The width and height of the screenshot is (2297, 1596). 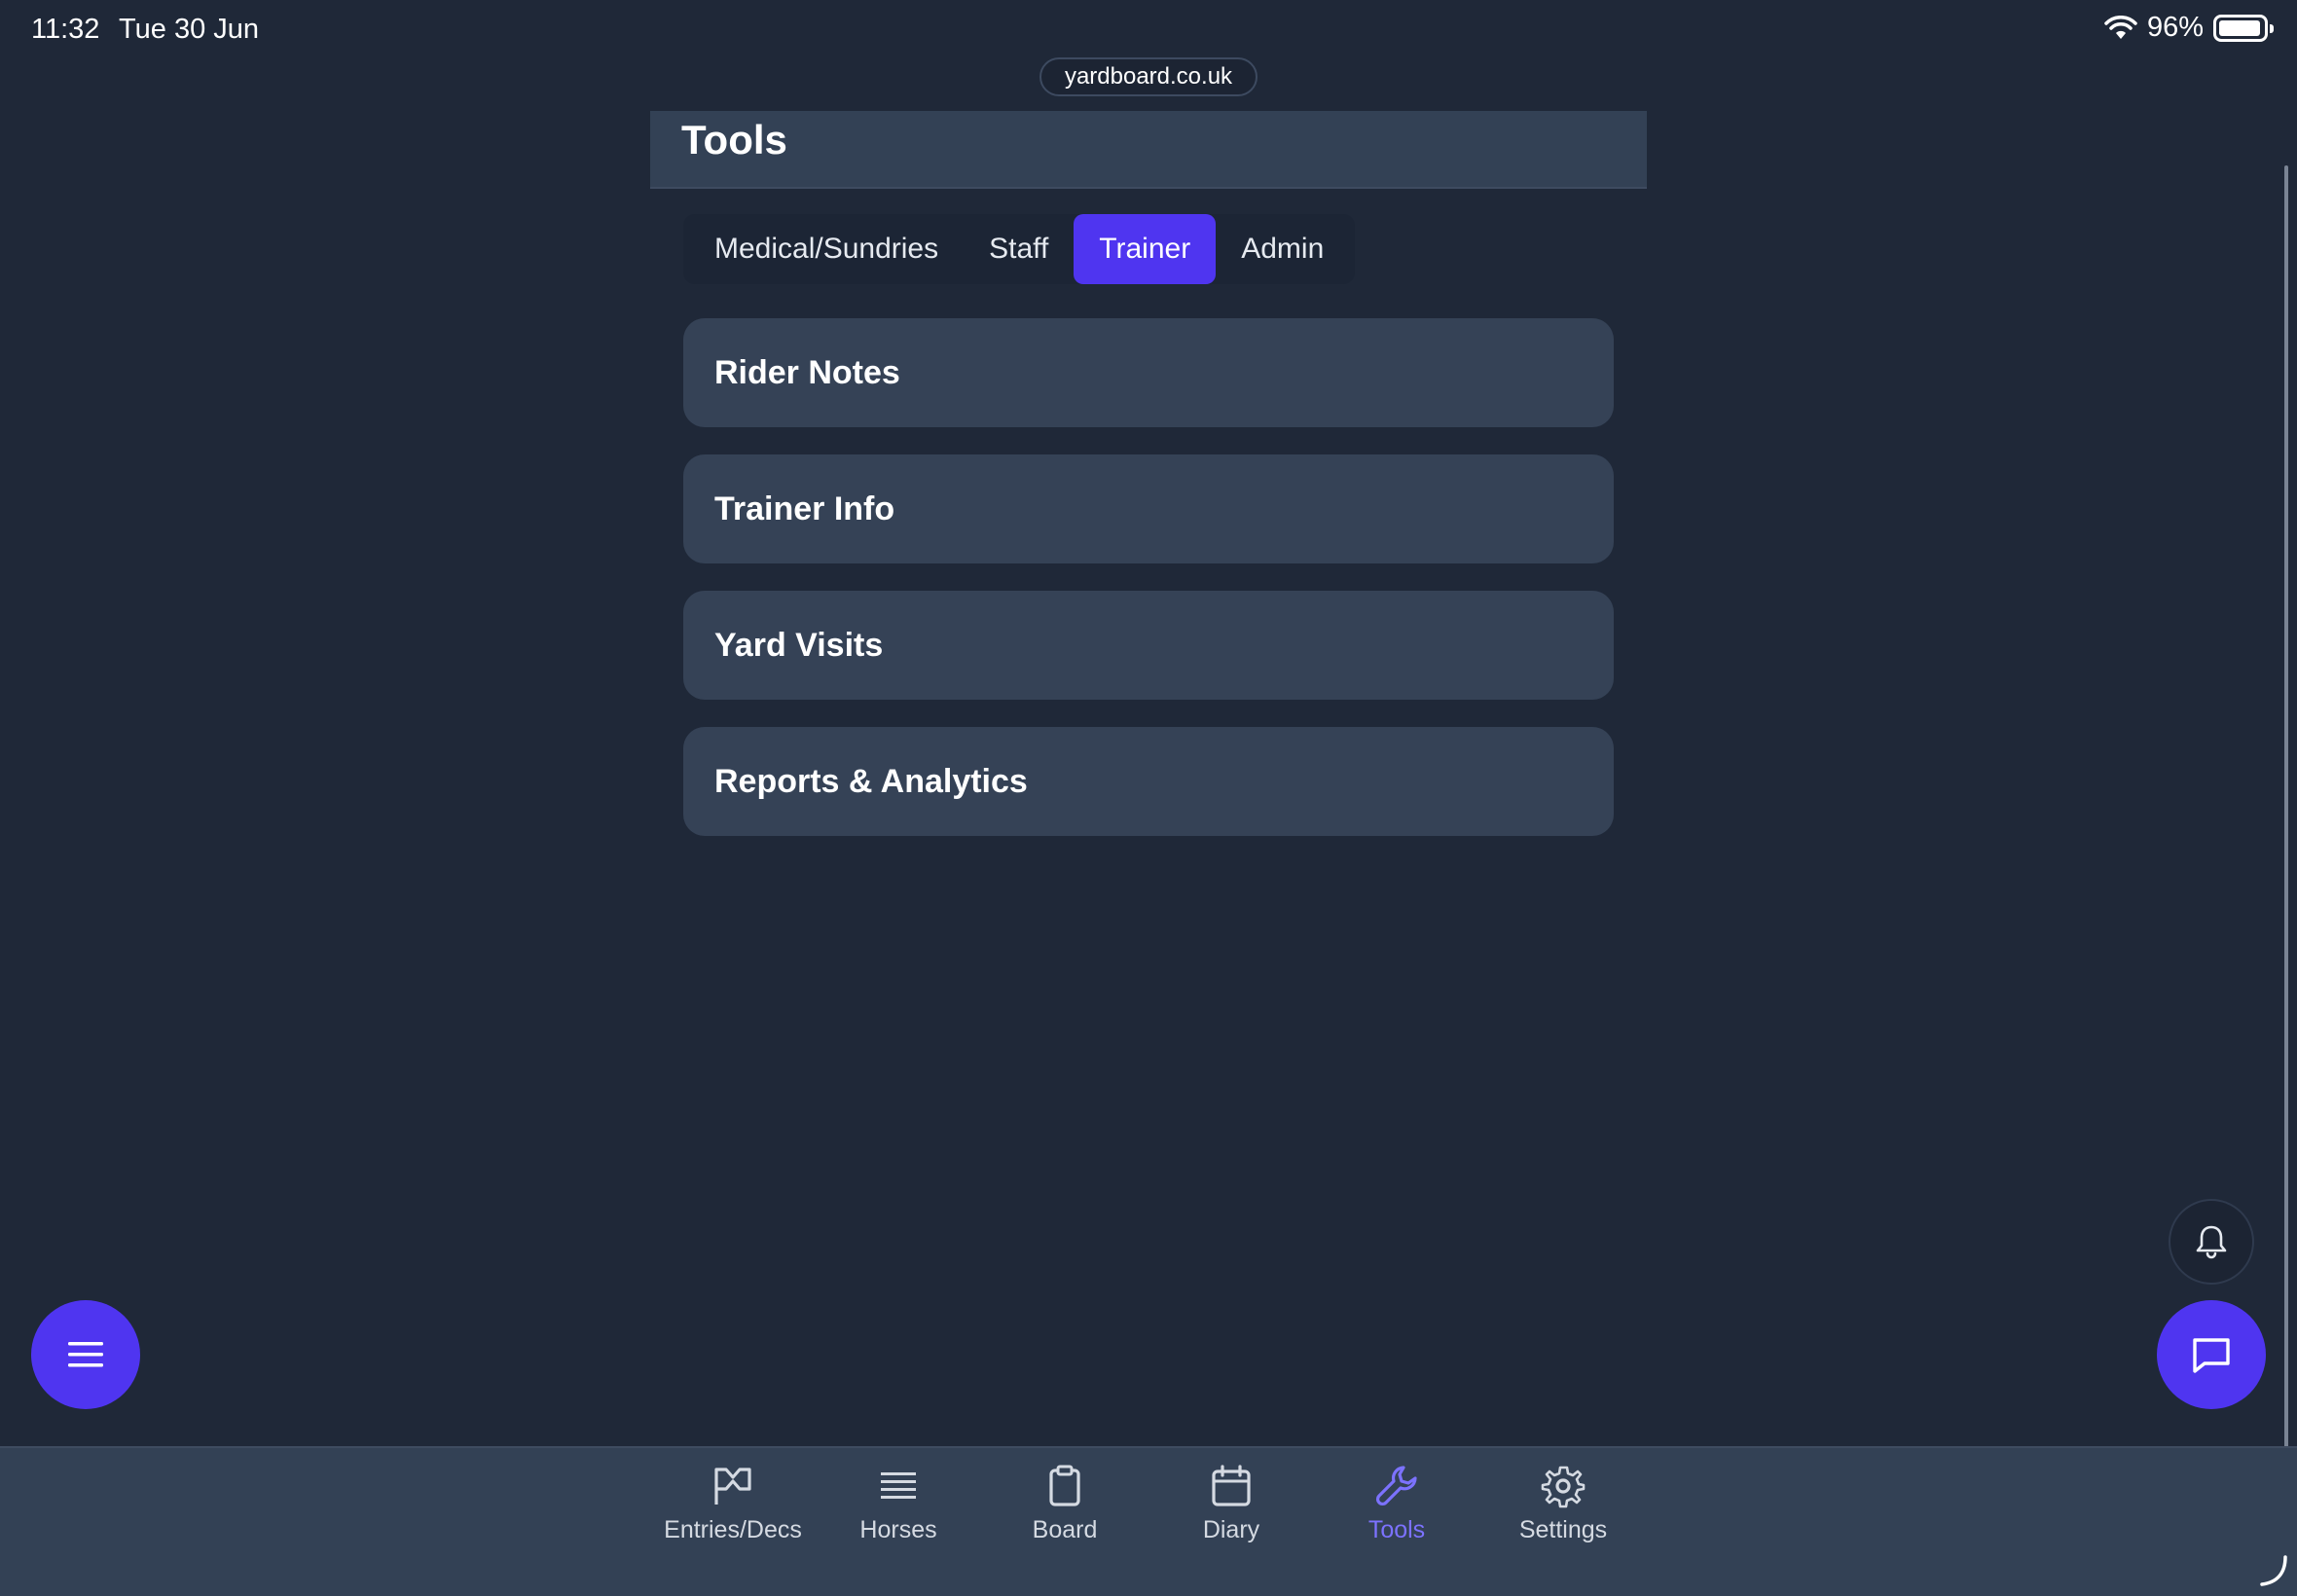 I want to click on clipboard-icon, so click(x=1064, y=1485).